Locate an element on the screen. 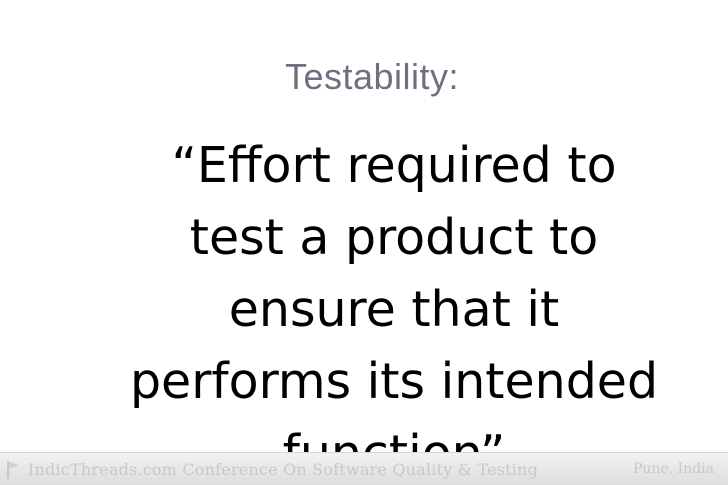  quote-line: performs its intended is located at coordinates (394, 381).